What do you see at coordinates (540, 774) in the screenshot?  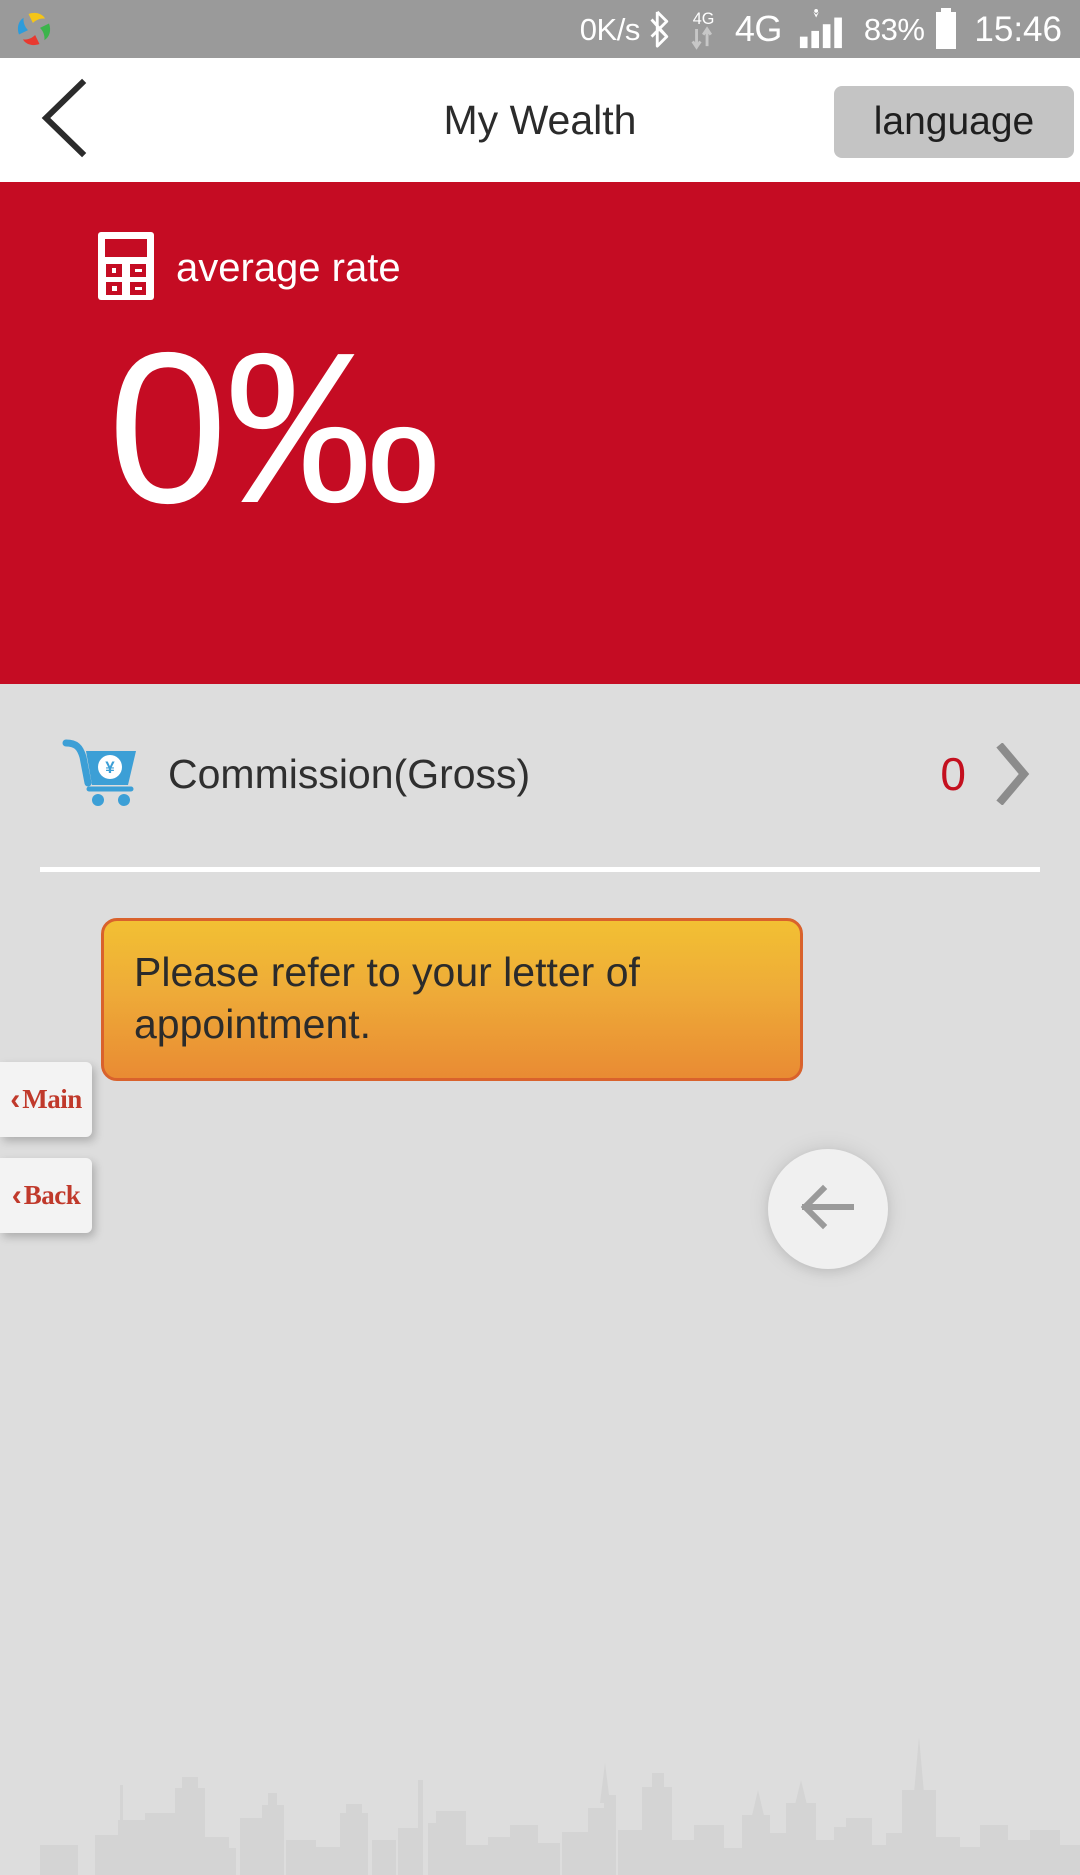 I see `commission-gross-row: ¥ Commission(Gross) 0` at bounding box center [540, 774].